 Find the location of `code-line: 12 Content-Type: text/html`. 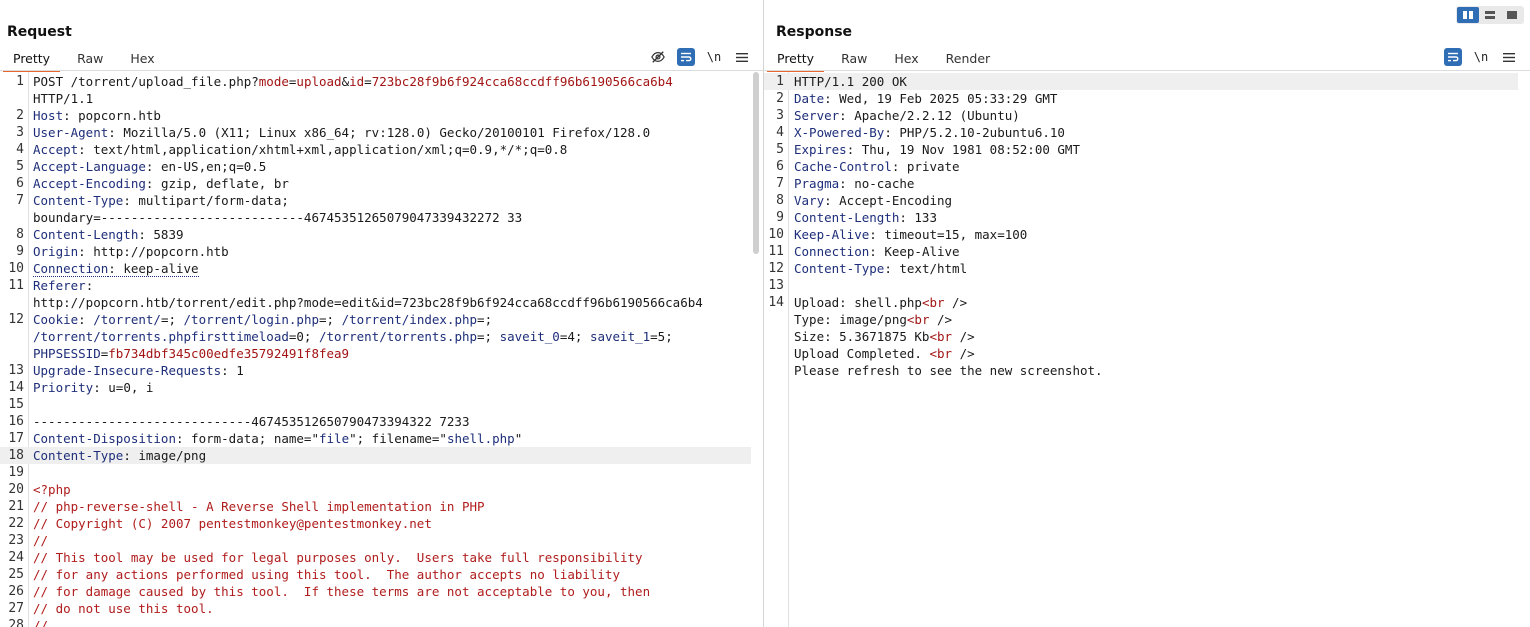

code-line: 12 Content-Type: text/html is located at coordinates (1141, 268).